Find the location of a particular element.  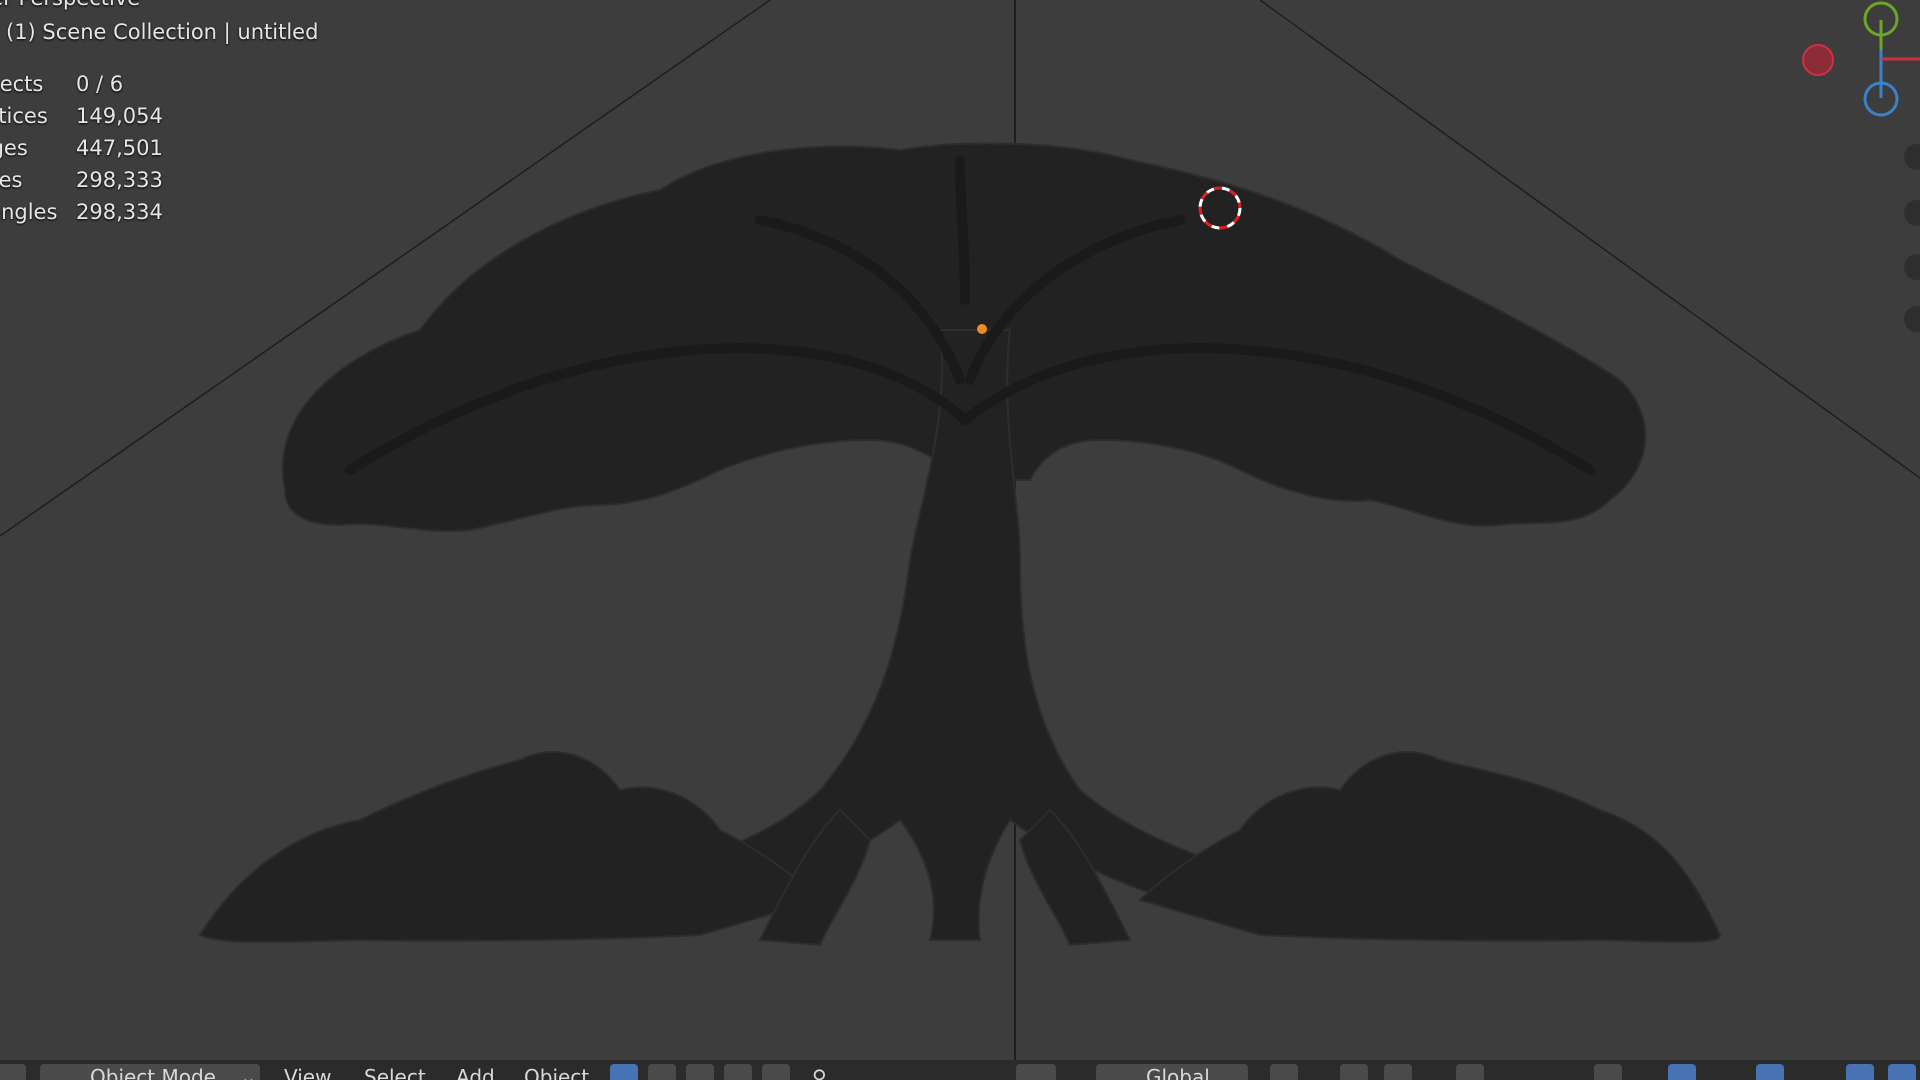

stat-label-triangles: Triangles is located at coordinates (29, 212).